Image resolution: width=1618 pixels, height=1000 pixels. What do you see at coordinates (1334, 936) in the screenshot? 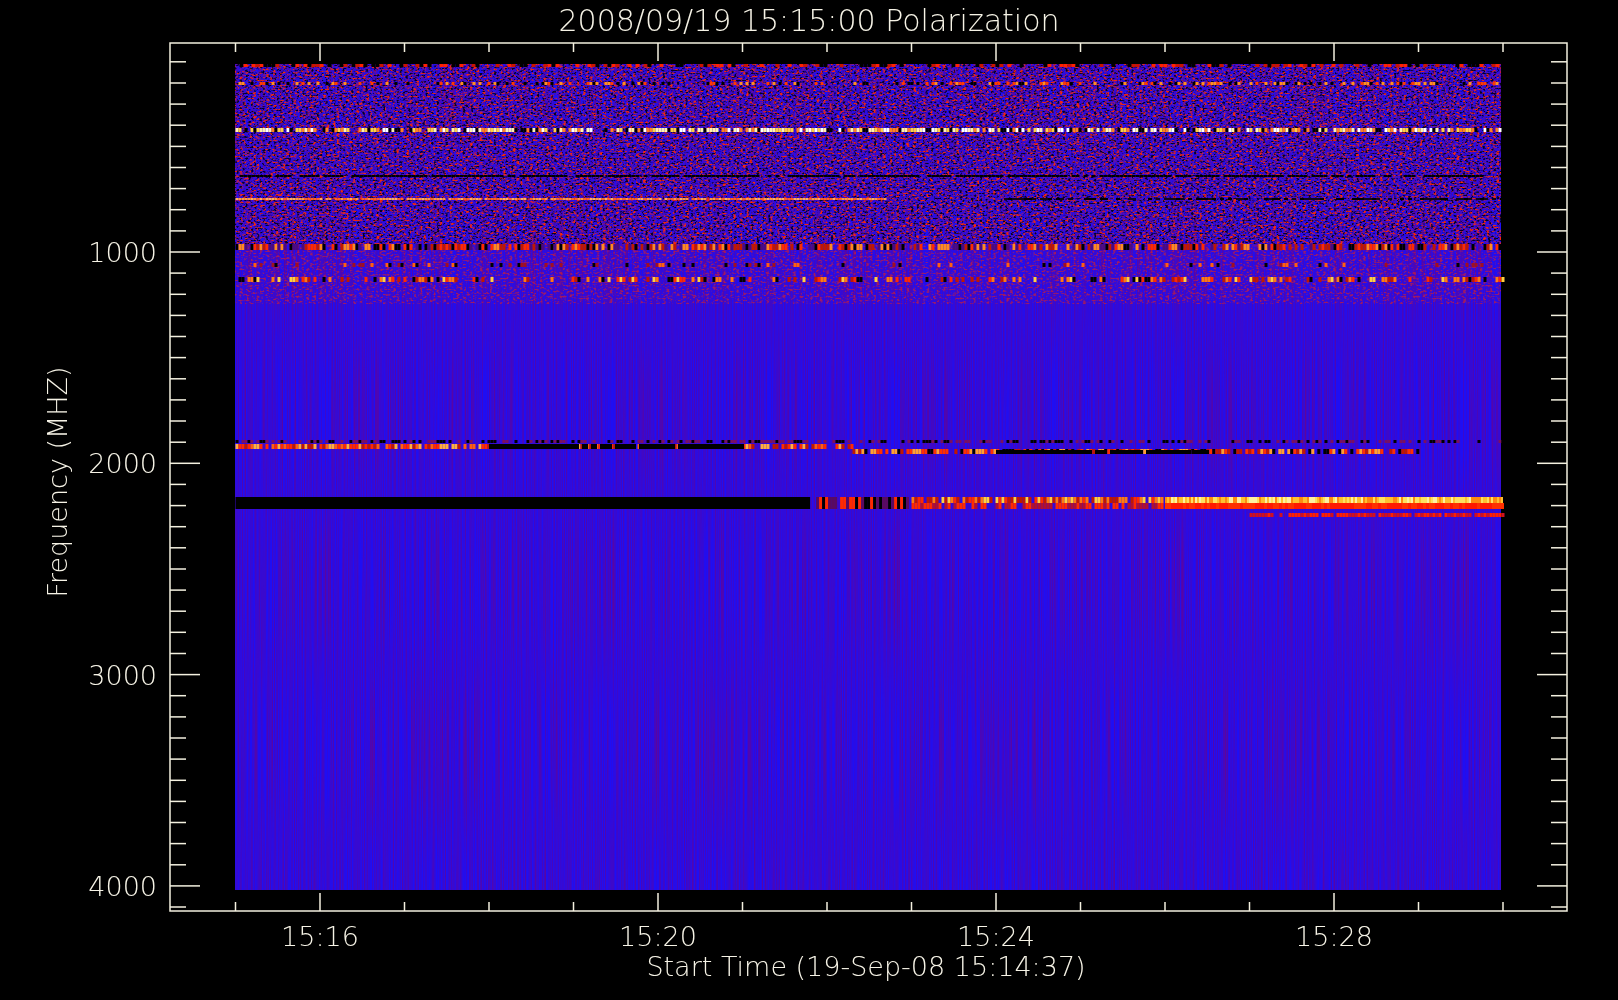
I see `tick-label: 15:28` at bounding box center [1334, 936].